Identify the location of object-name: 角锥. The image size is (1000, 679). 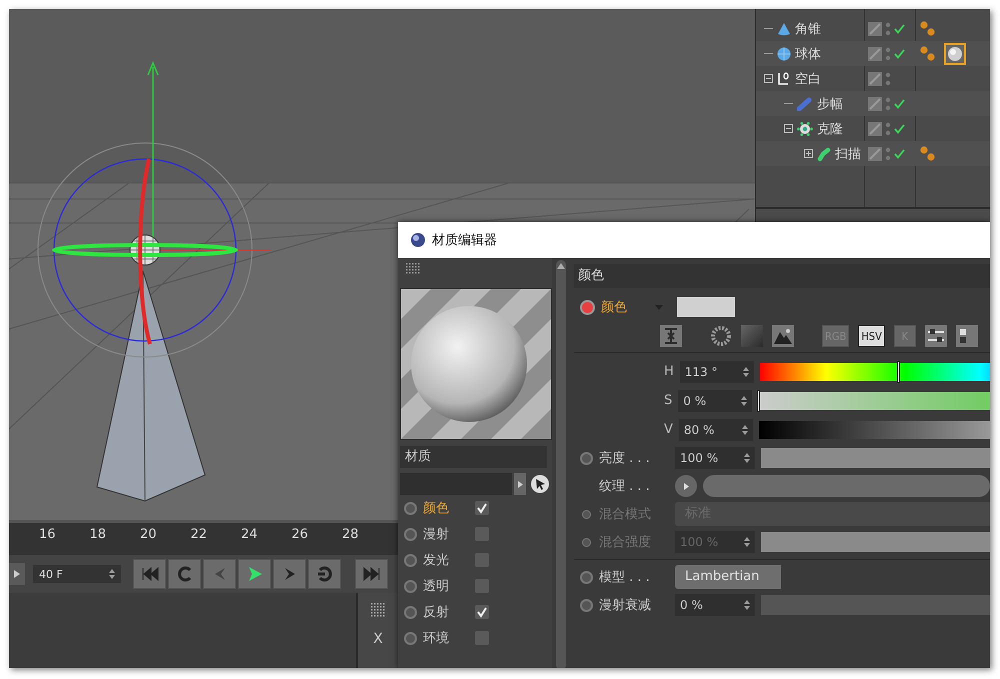
(808, 29).